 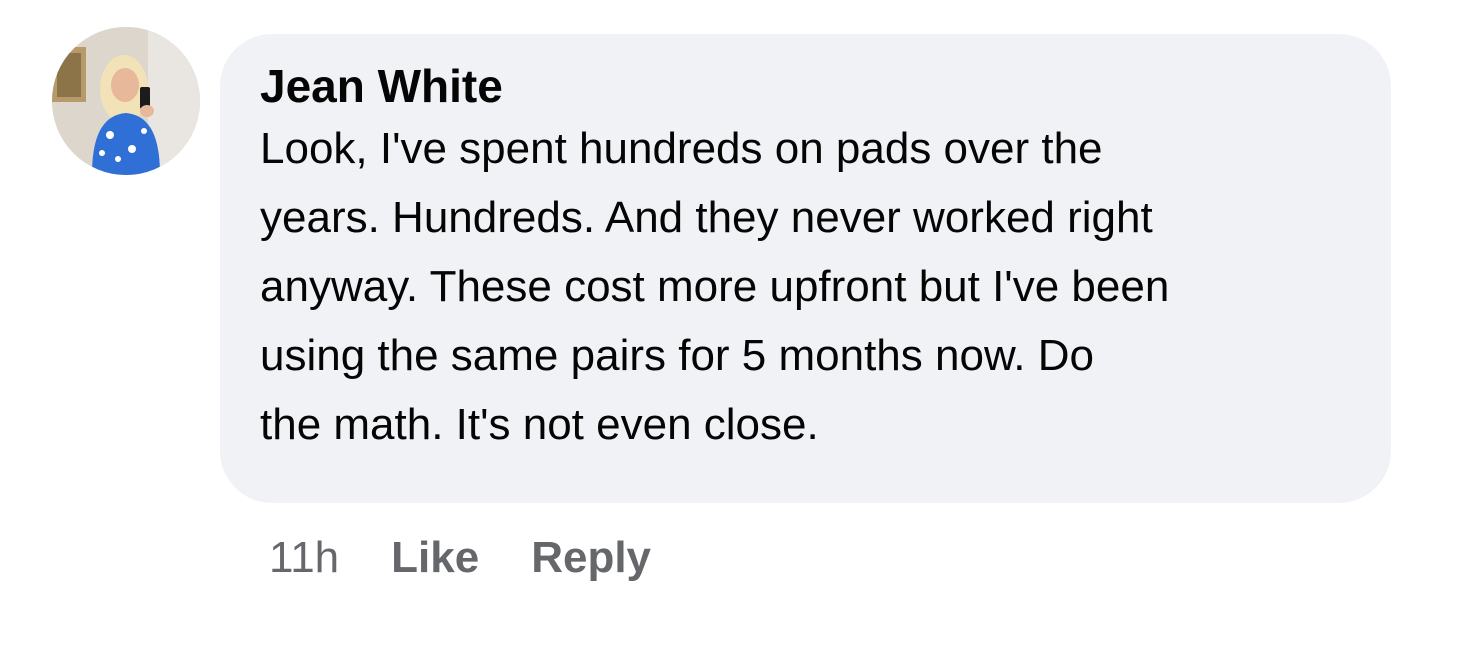 I want to click on like-button: Like, so click(x=435, y=558).